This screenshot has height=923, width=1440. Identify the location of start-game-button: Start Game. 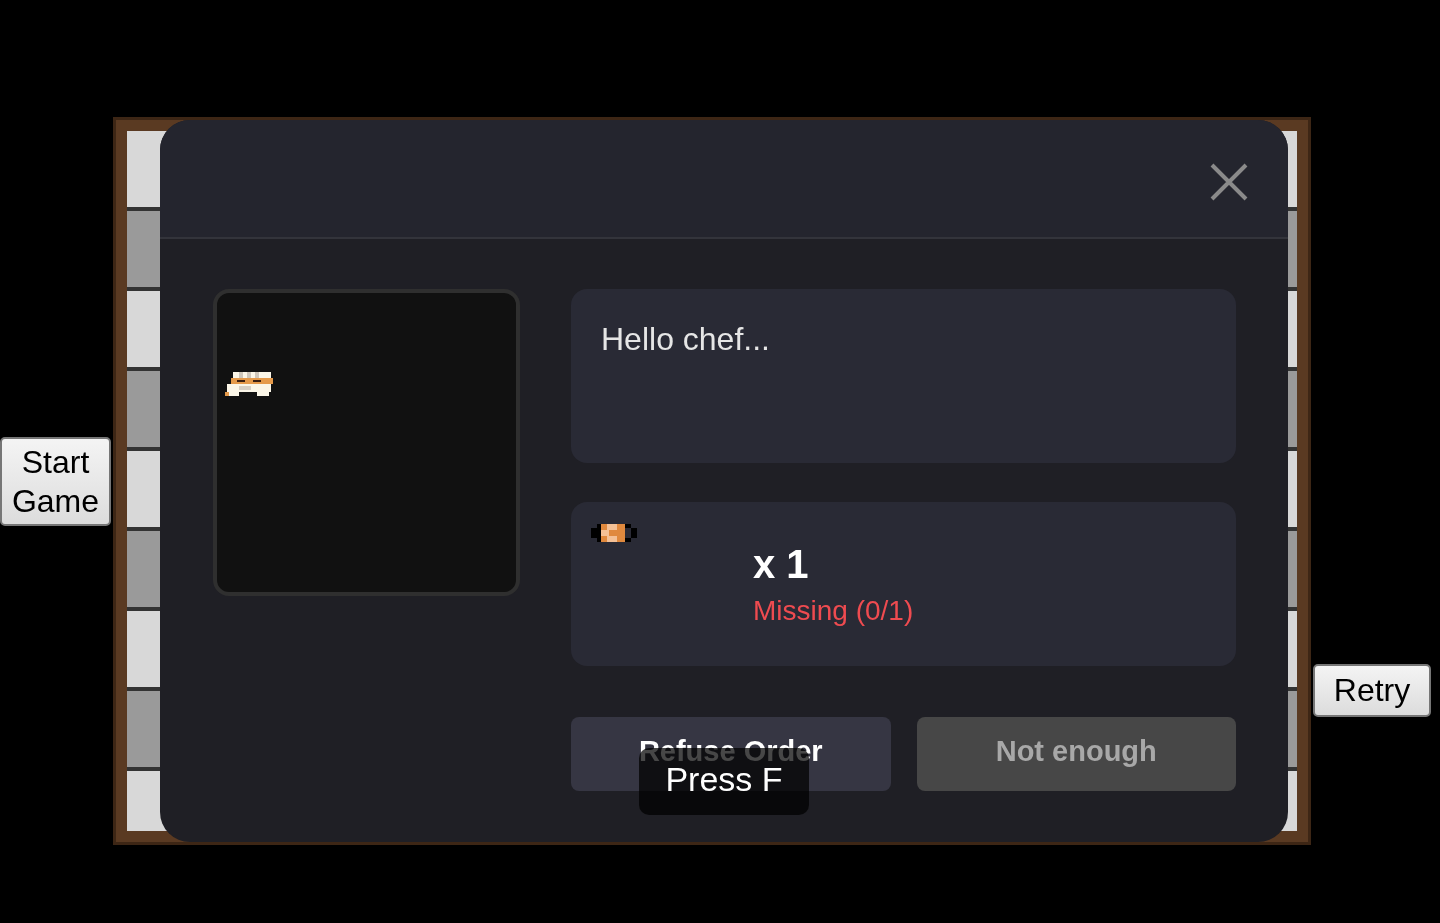
(55, 481).